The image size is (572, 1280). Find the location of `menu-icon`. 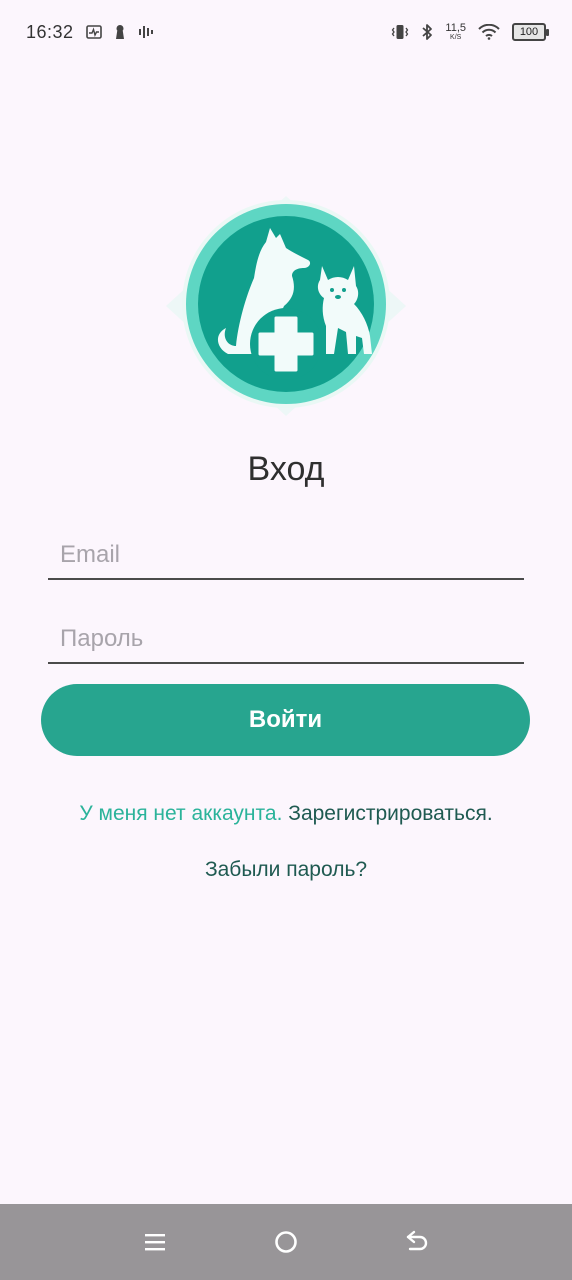

menu-icon is located at coordinates (155, 1242).